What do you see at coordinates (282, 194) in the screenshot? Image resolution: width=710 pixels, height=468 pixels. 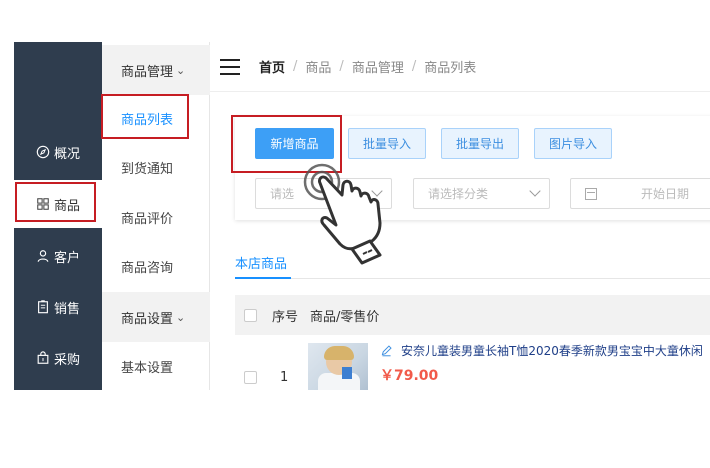 I see `filter-select-placeholder: 请选` at bounding box center [282, 194].